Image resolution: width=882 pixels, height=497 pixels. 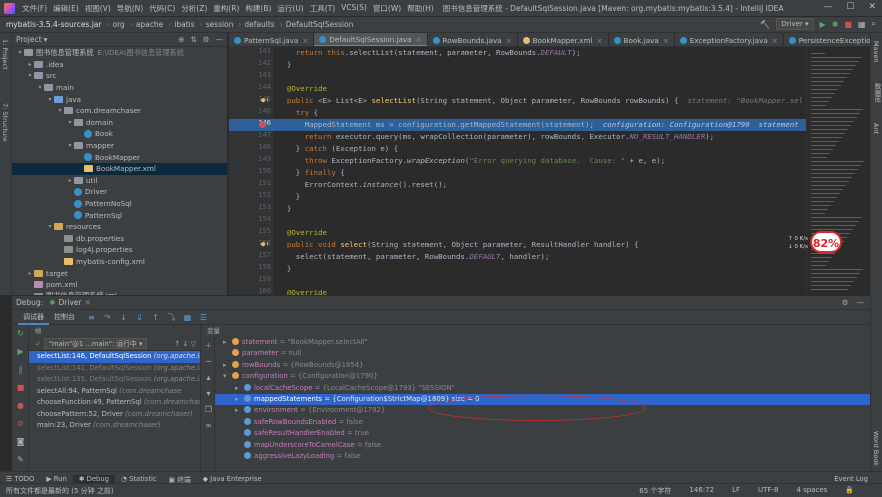 What do you see at coordinates (181, 39) in the screenshot?
I see `locate-icon: ⊕` at bounding box center [181, 39].